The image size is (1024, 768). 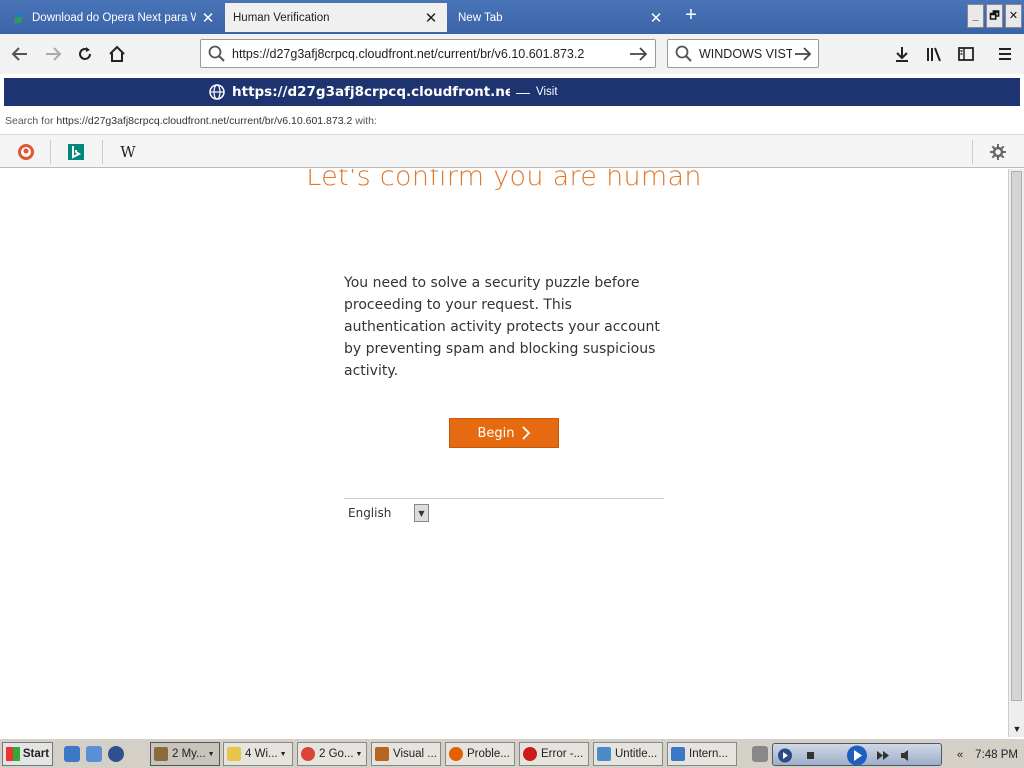 What do you see at coordinates (843, 755) in the screenshot?
I see `media-controls-icon` at bounding box center [843, 755].